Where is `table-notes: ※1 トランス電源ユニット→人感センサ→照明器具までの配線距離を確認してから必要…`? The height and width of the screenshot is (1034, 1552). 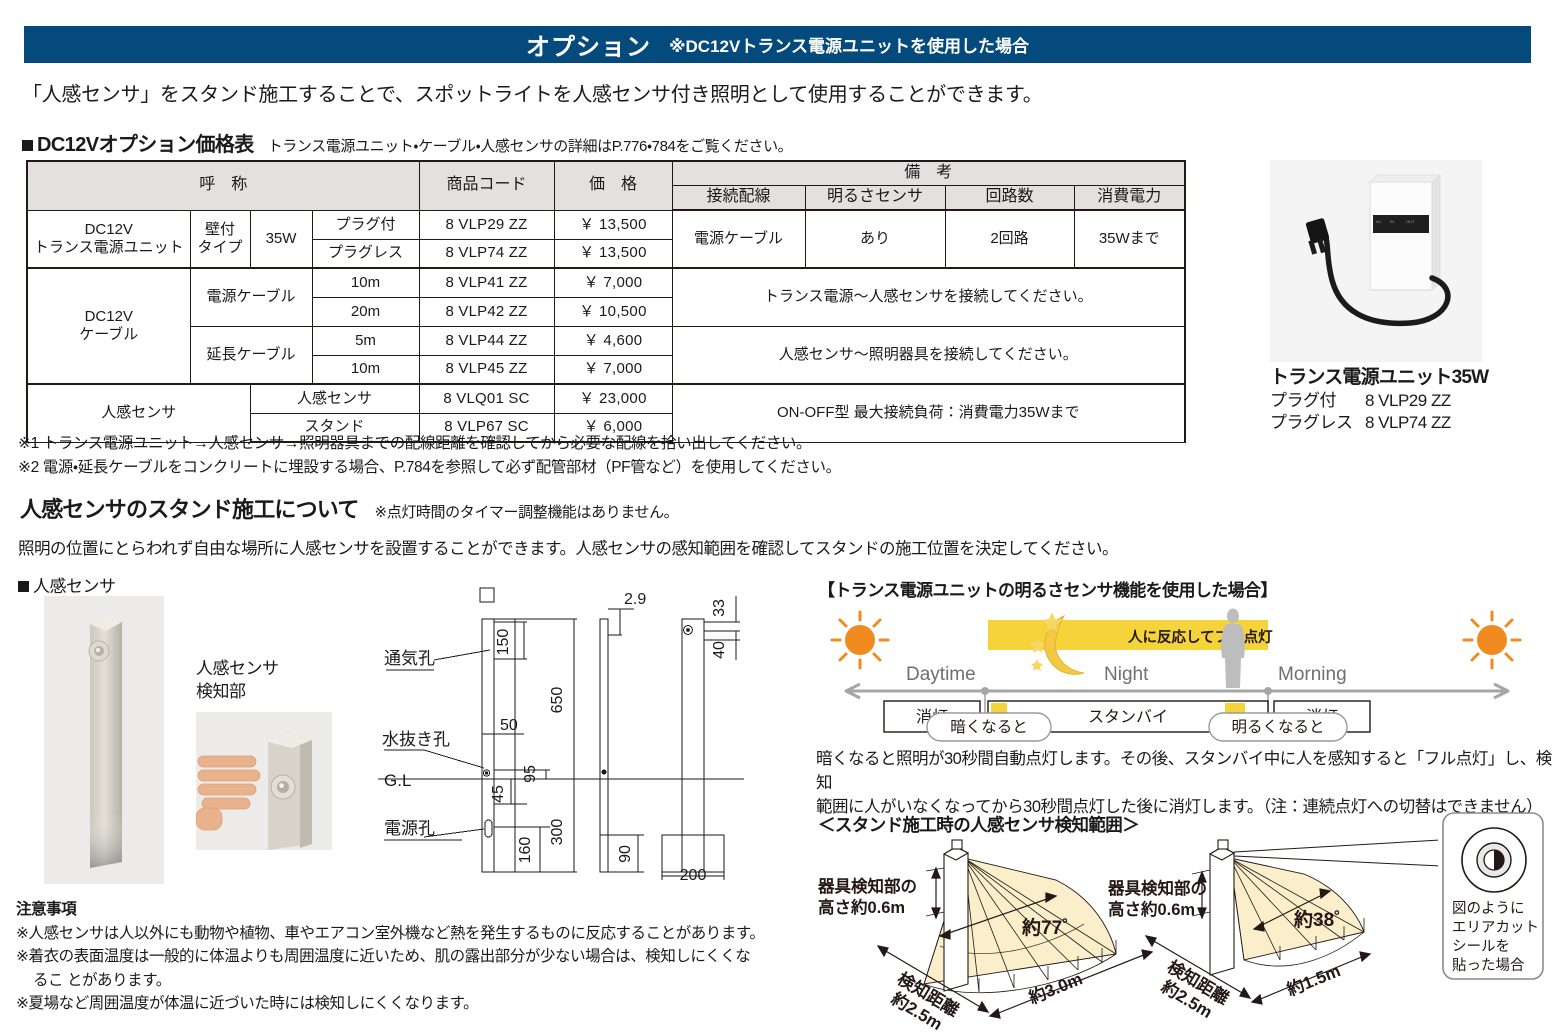 table-notes: ※1 トランス電源ユニット→人感センサ→照明器具までの配線距離を確認してから必要… is located at coordinates (429, 456).